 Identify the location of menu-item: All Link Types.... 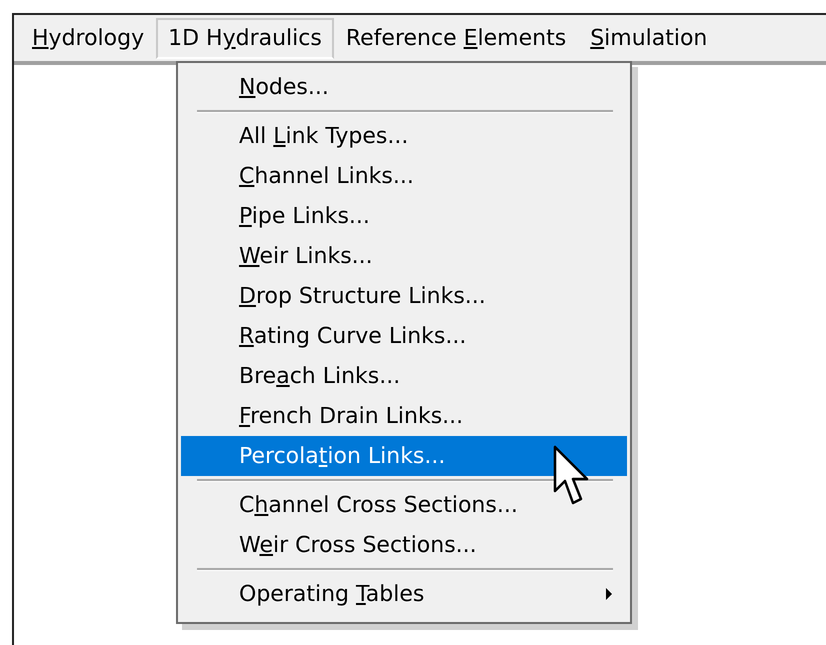
(404, 136).